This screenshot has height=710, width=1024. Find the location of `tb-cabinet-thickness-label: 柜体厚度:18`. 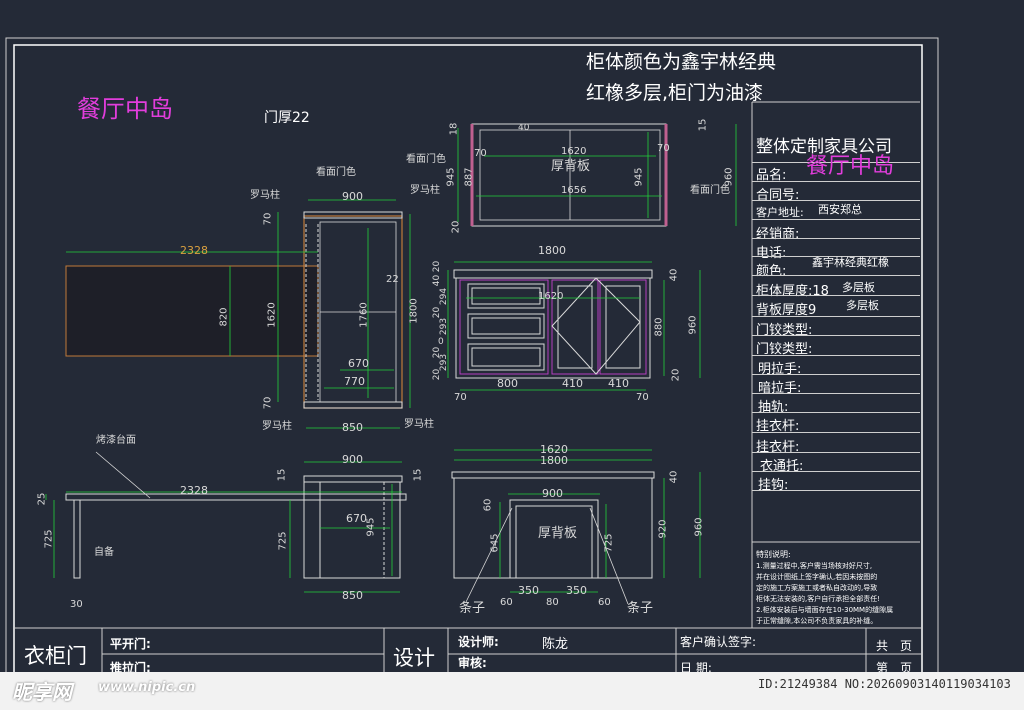

tb-cabinet-thickness-label: 柜体厚度:18 is located at coordinates (792, 291).